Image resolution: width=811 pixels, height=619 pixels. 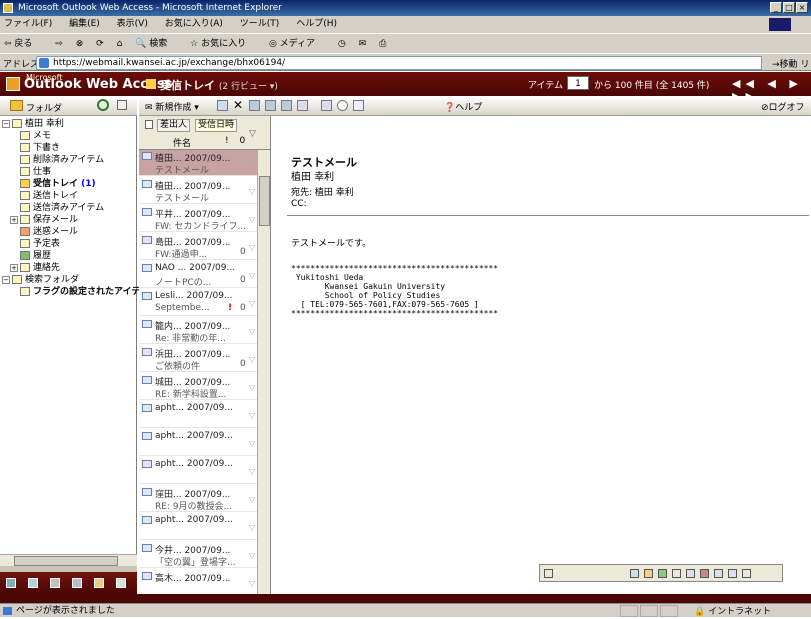 I want to click on move-icon, so click(x=222, y=105).